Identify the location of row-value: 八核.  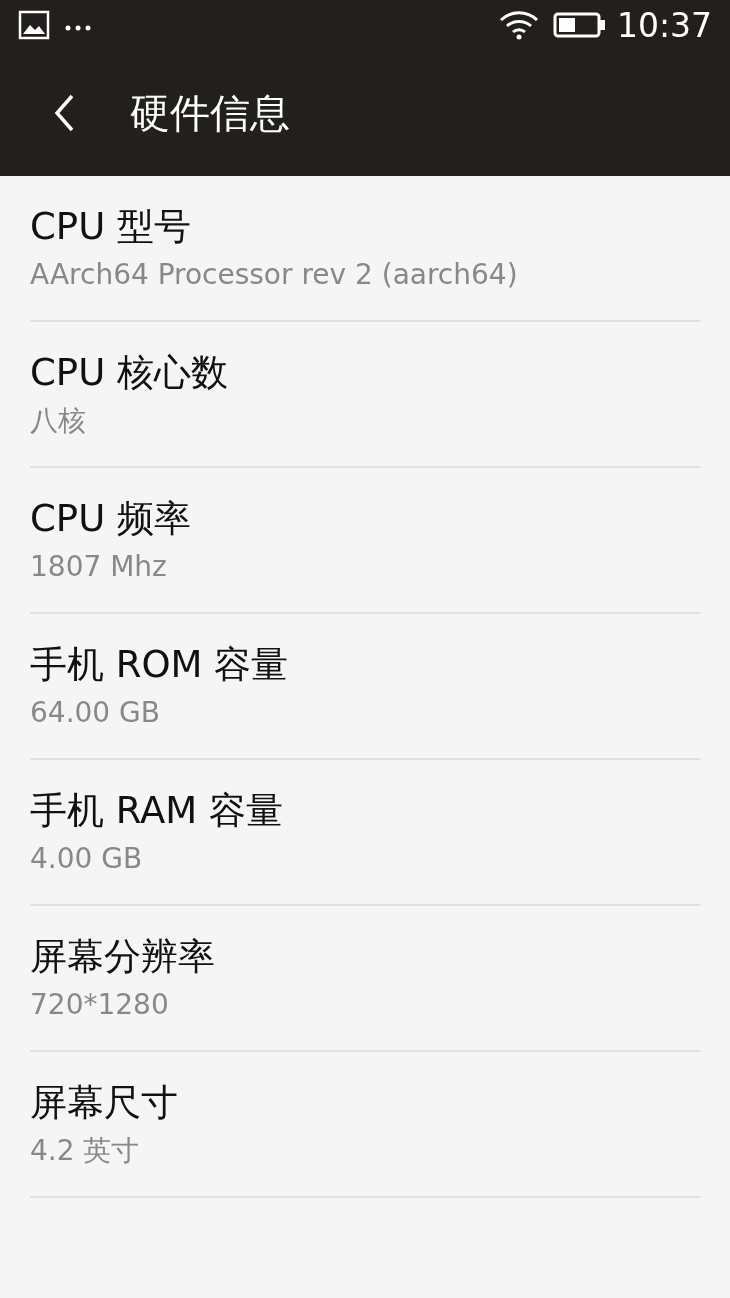
(58, 420).